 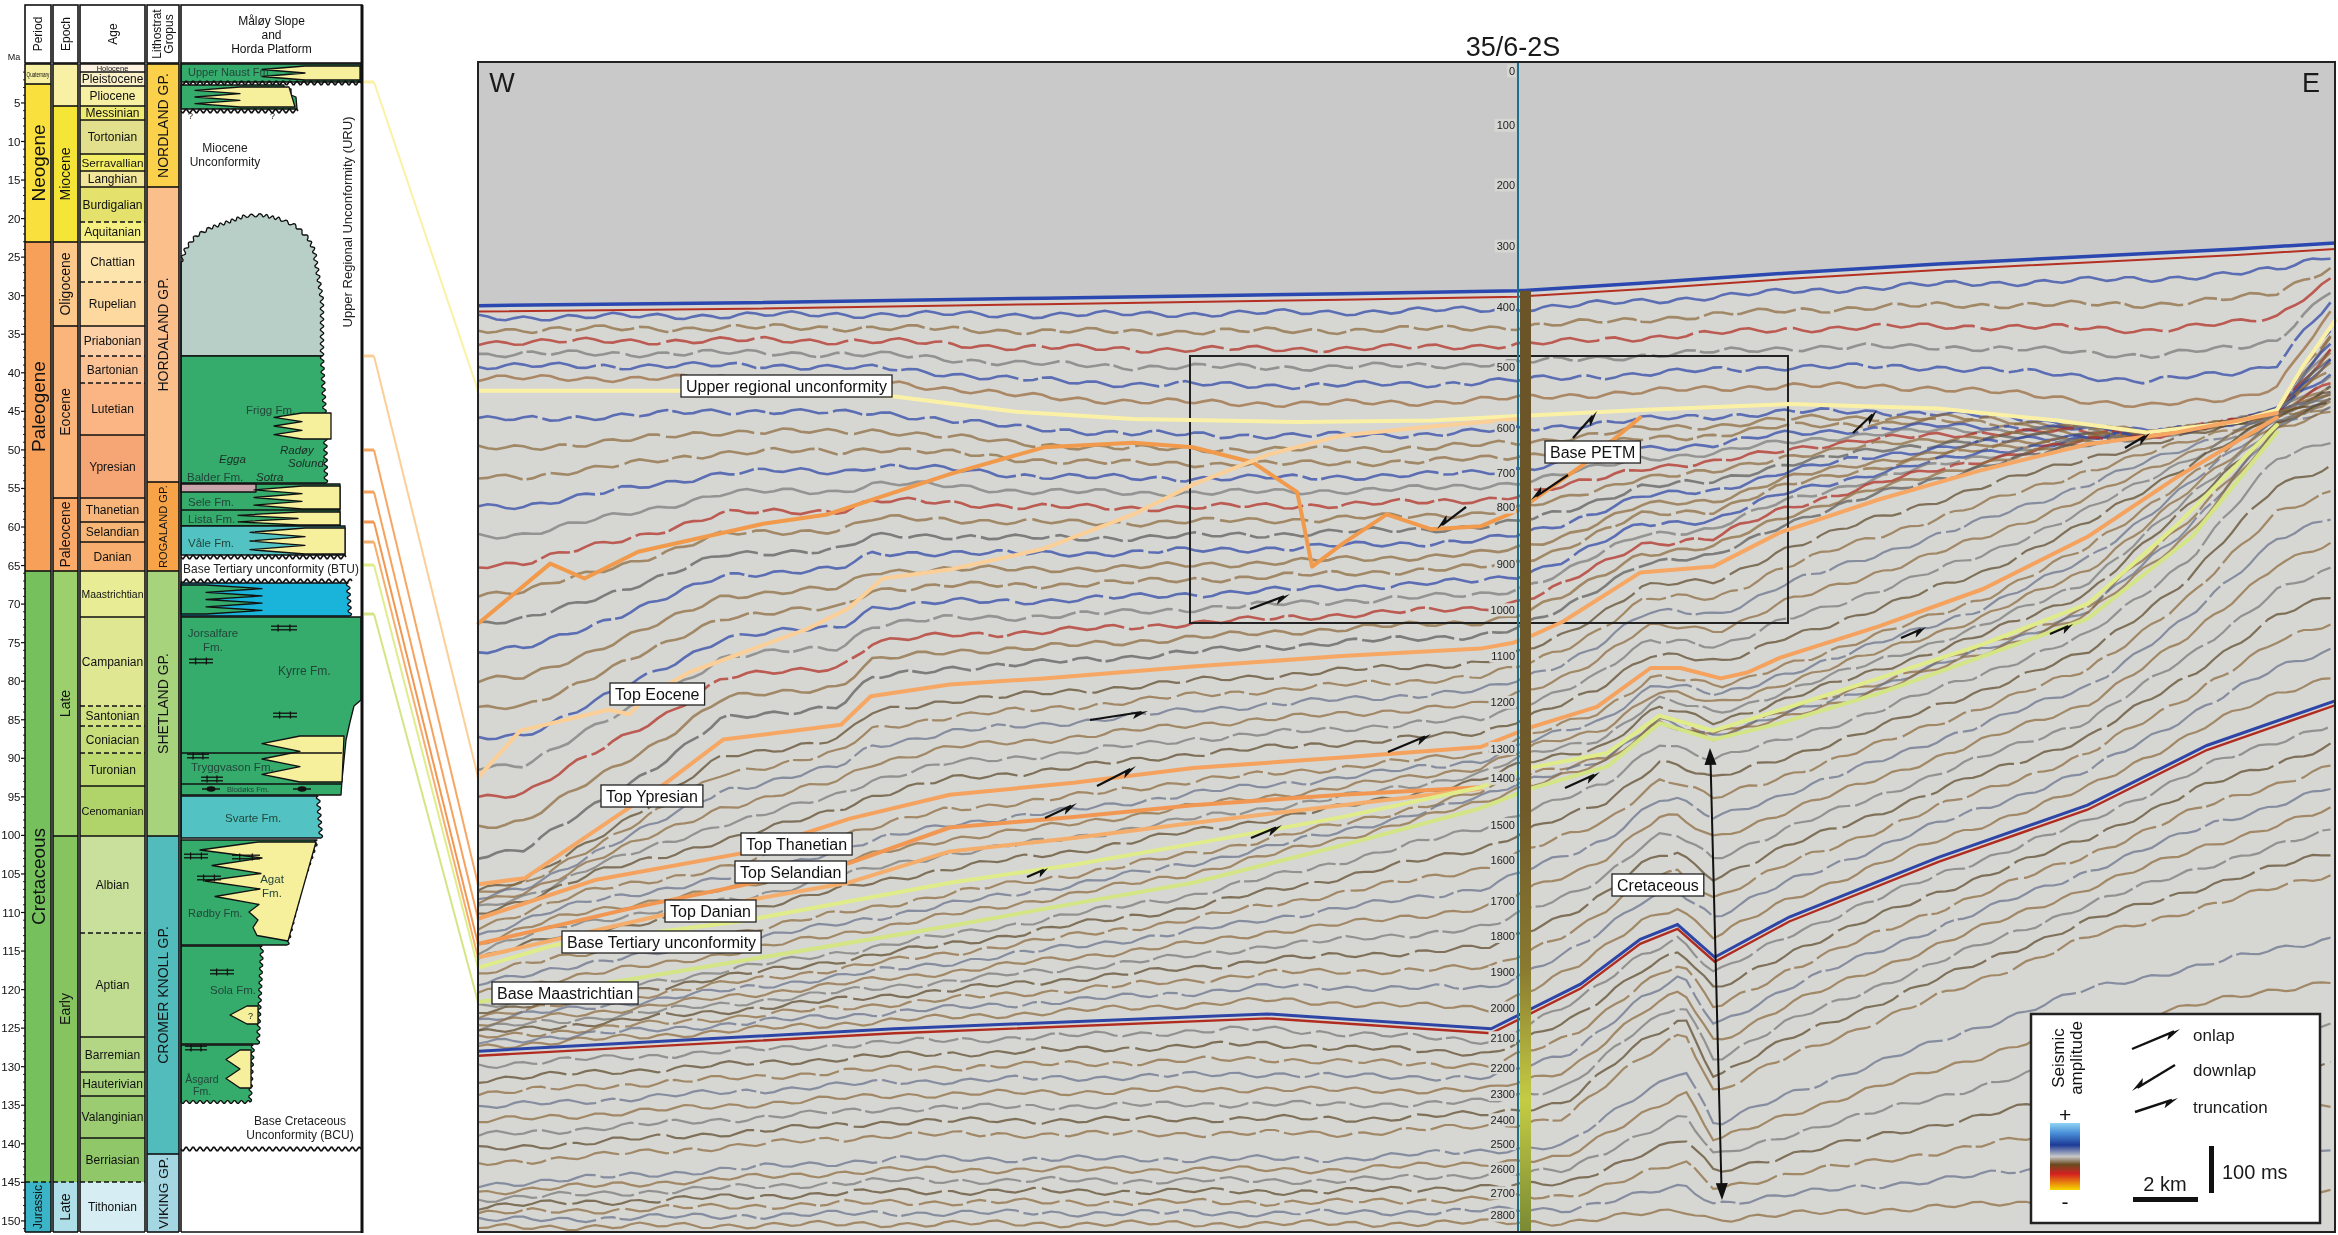 I want to click on group-name: SHETLAND GP., so click(x=162, y=703).